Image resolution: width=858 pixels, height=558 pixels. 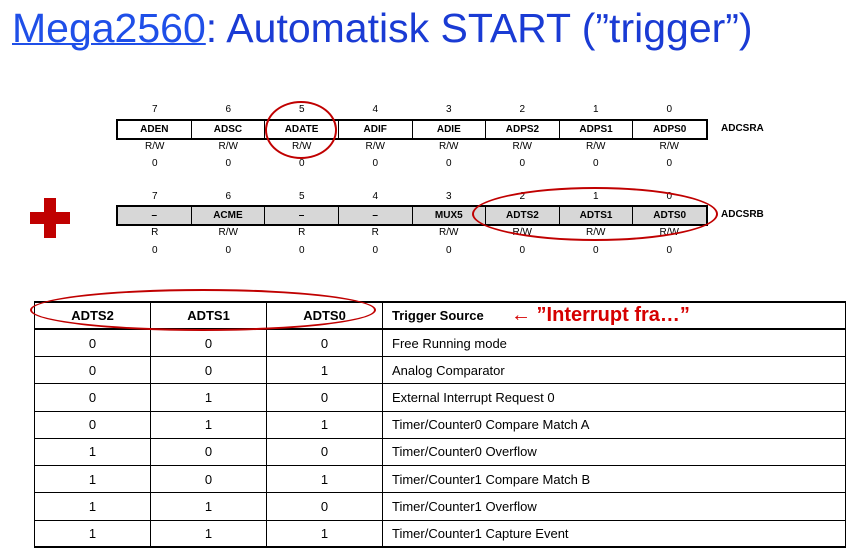 I want to click on bit-number: 7, so click(x=154, y=109).